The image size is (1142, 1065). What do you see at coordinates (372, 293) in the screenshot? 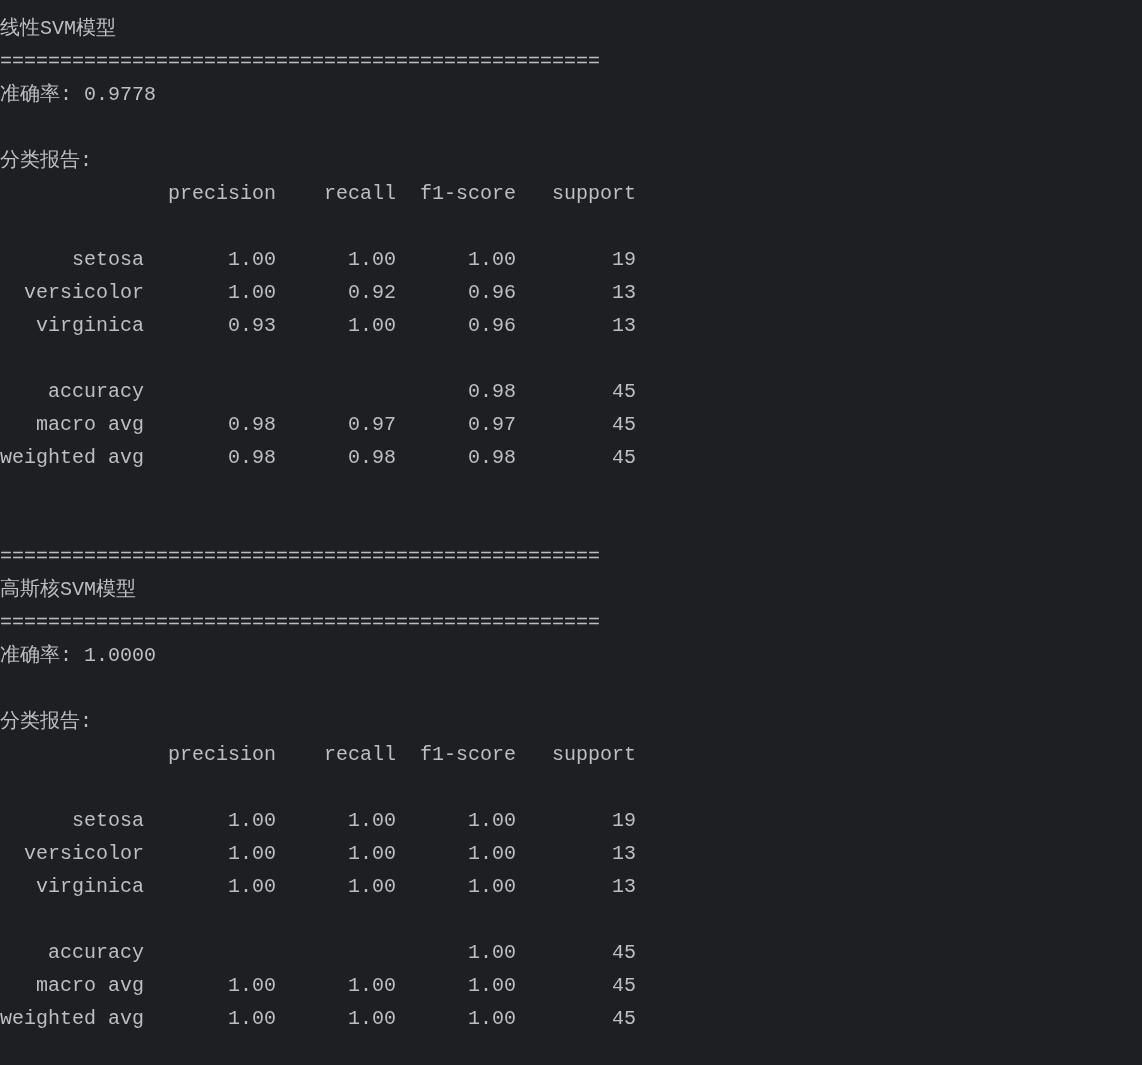
I see `table-cell-text: 0.92` at bounding box center [372, 293].